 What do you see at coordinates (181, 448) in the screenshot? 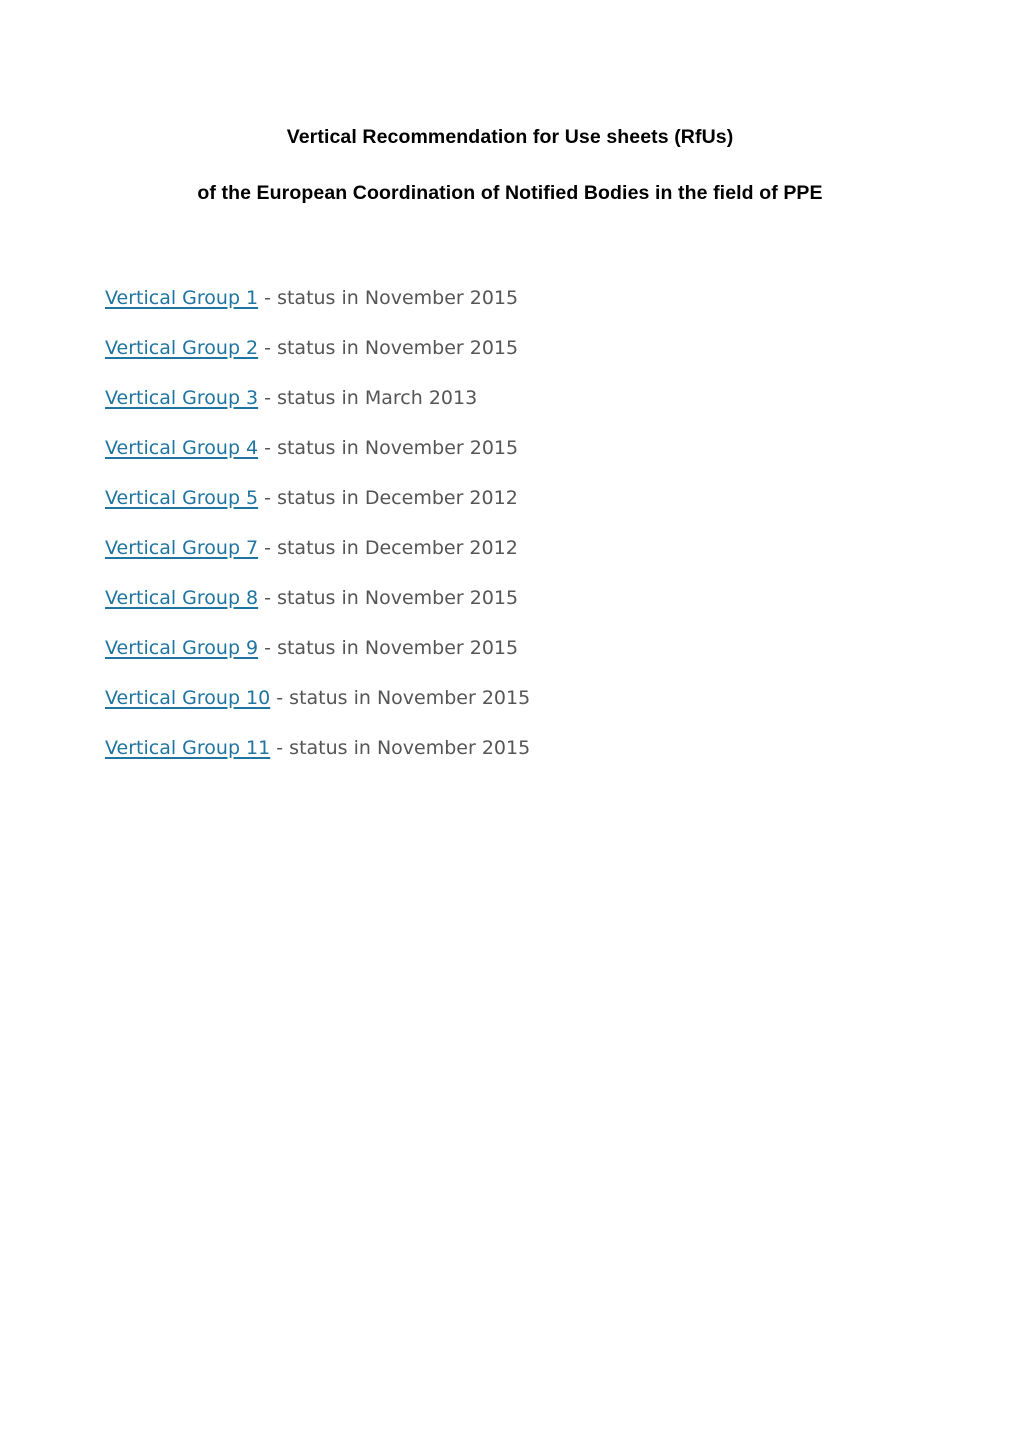
I see `vertical-group-link: Vertical Group 4` at bounding box center [181, 448].